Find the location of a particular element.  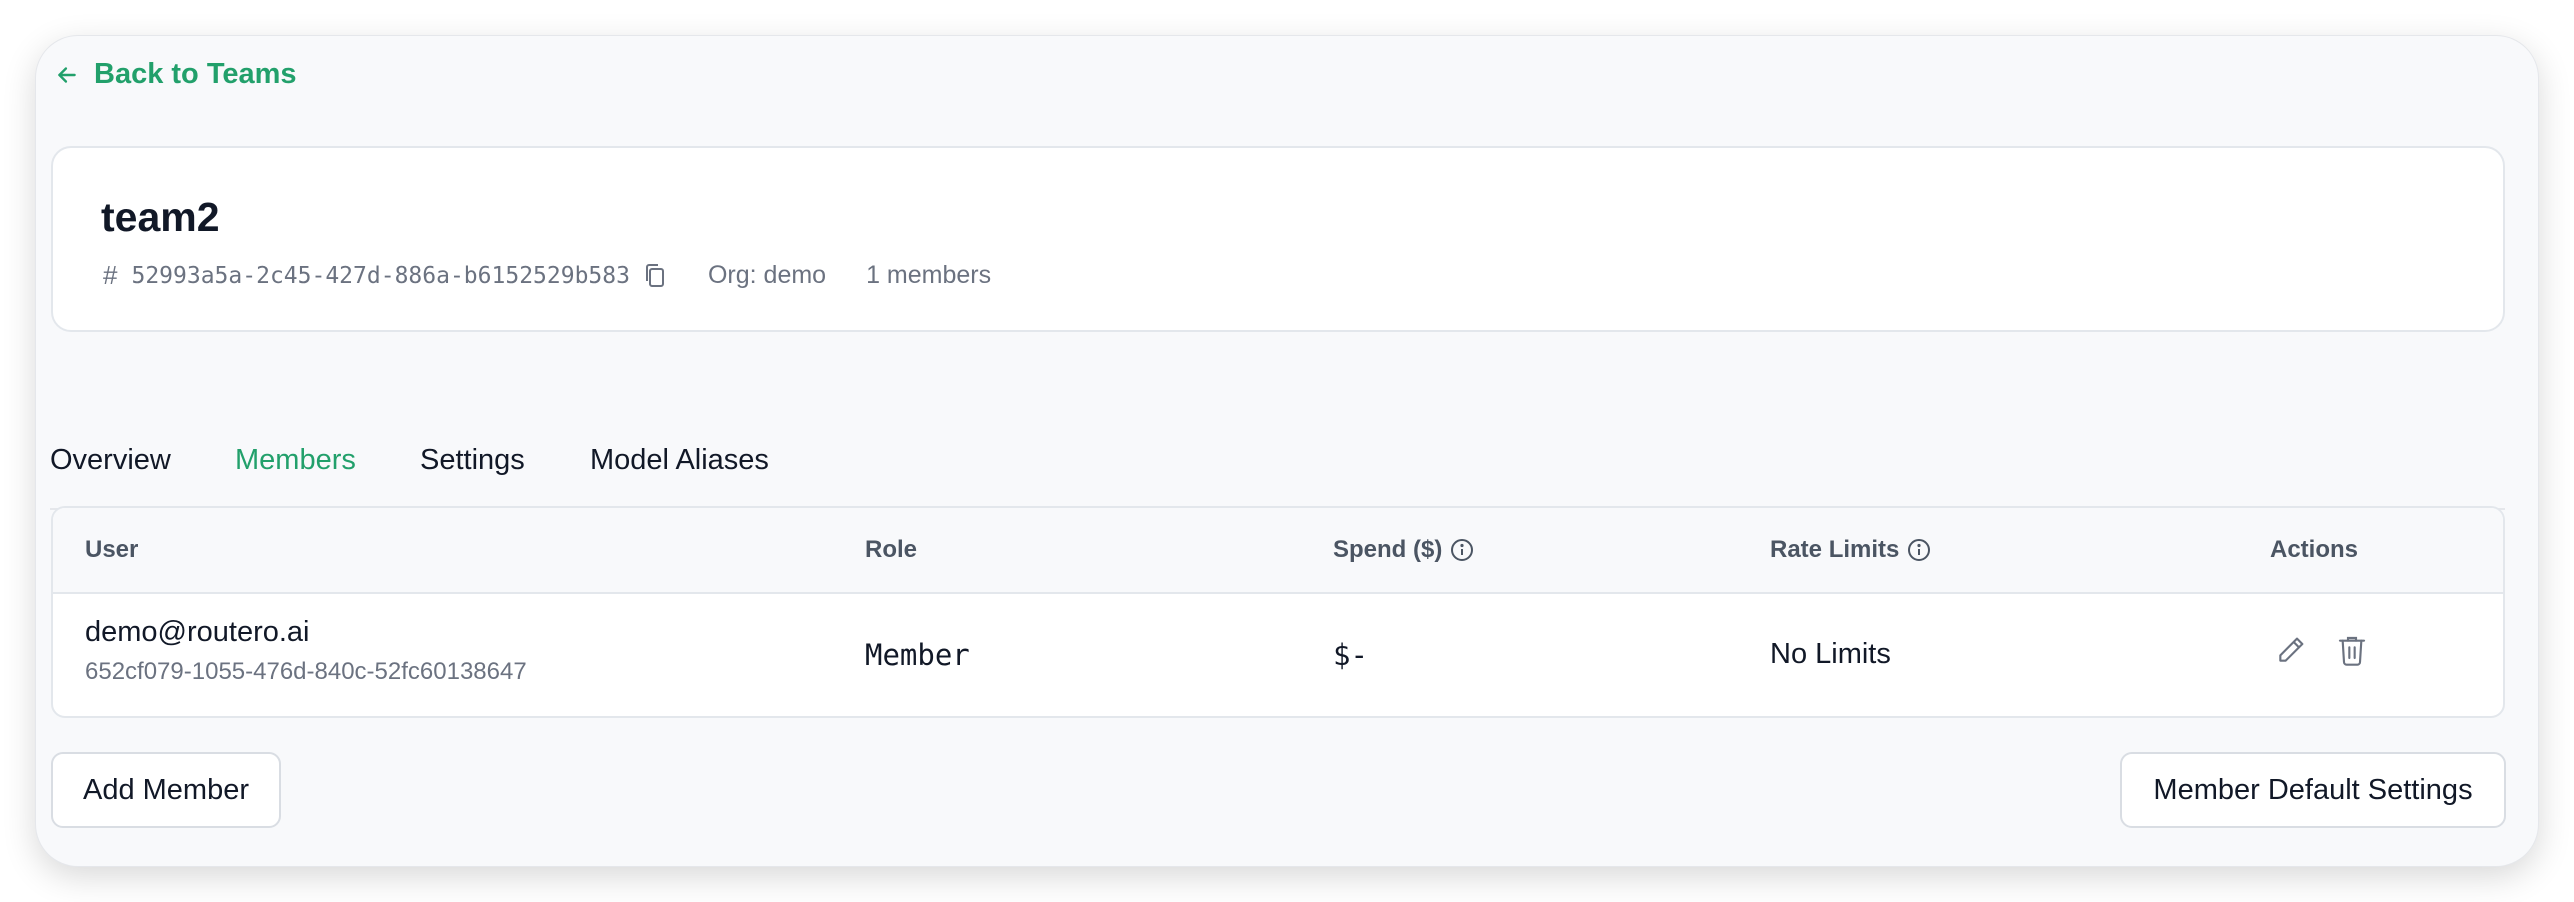

column-header-rate-limits: Rate Limits is located at coordinates (1850, 550).